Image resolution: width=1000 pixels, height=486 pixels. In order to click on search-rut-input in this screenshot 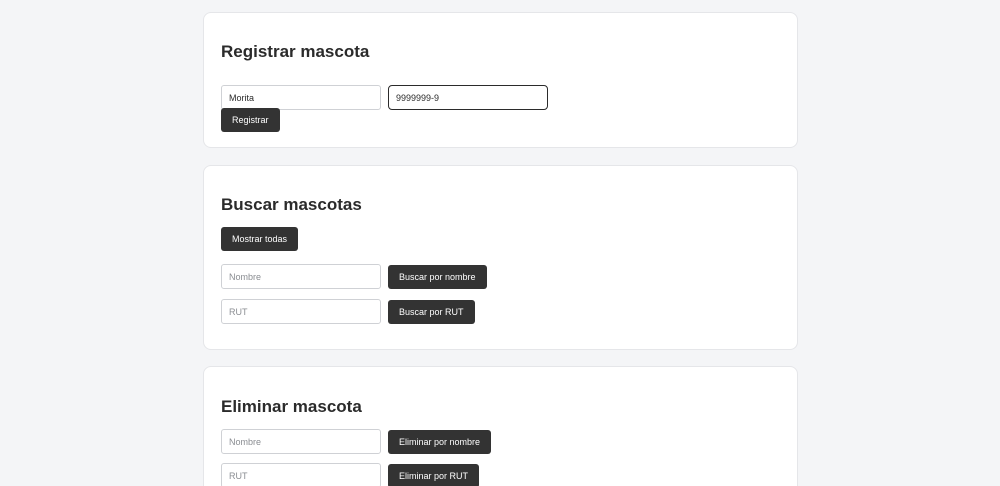, I will do `click(301, 311)`.